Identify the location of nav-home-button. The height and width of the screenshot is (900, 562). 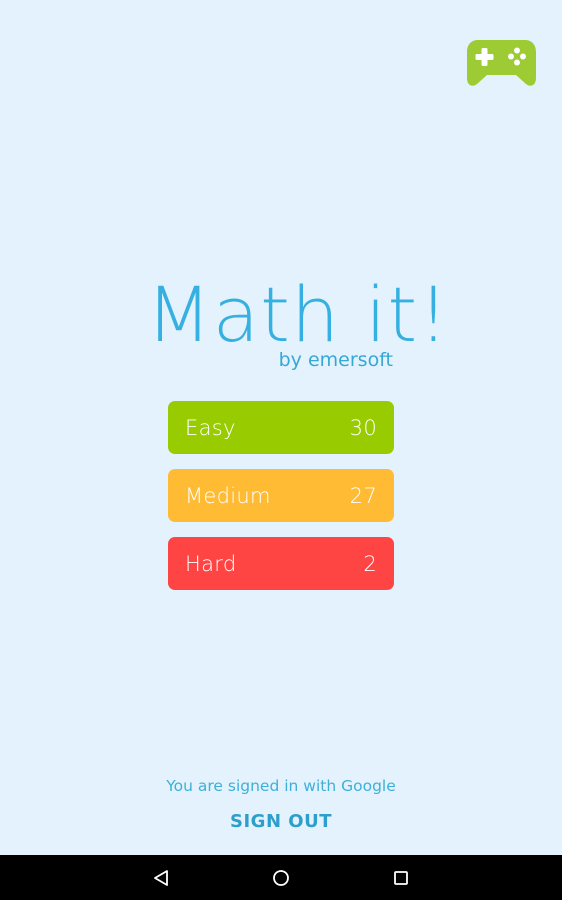
(281, 877).